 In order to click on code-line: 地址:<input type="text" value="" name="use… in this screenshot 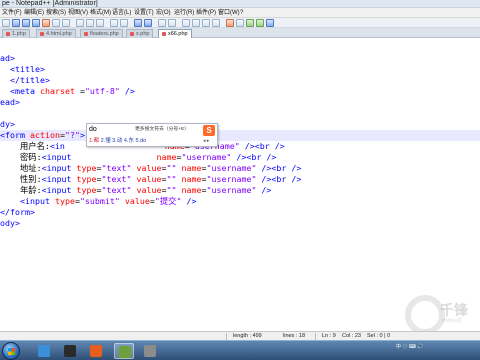, I will do `click(240, 168)`.